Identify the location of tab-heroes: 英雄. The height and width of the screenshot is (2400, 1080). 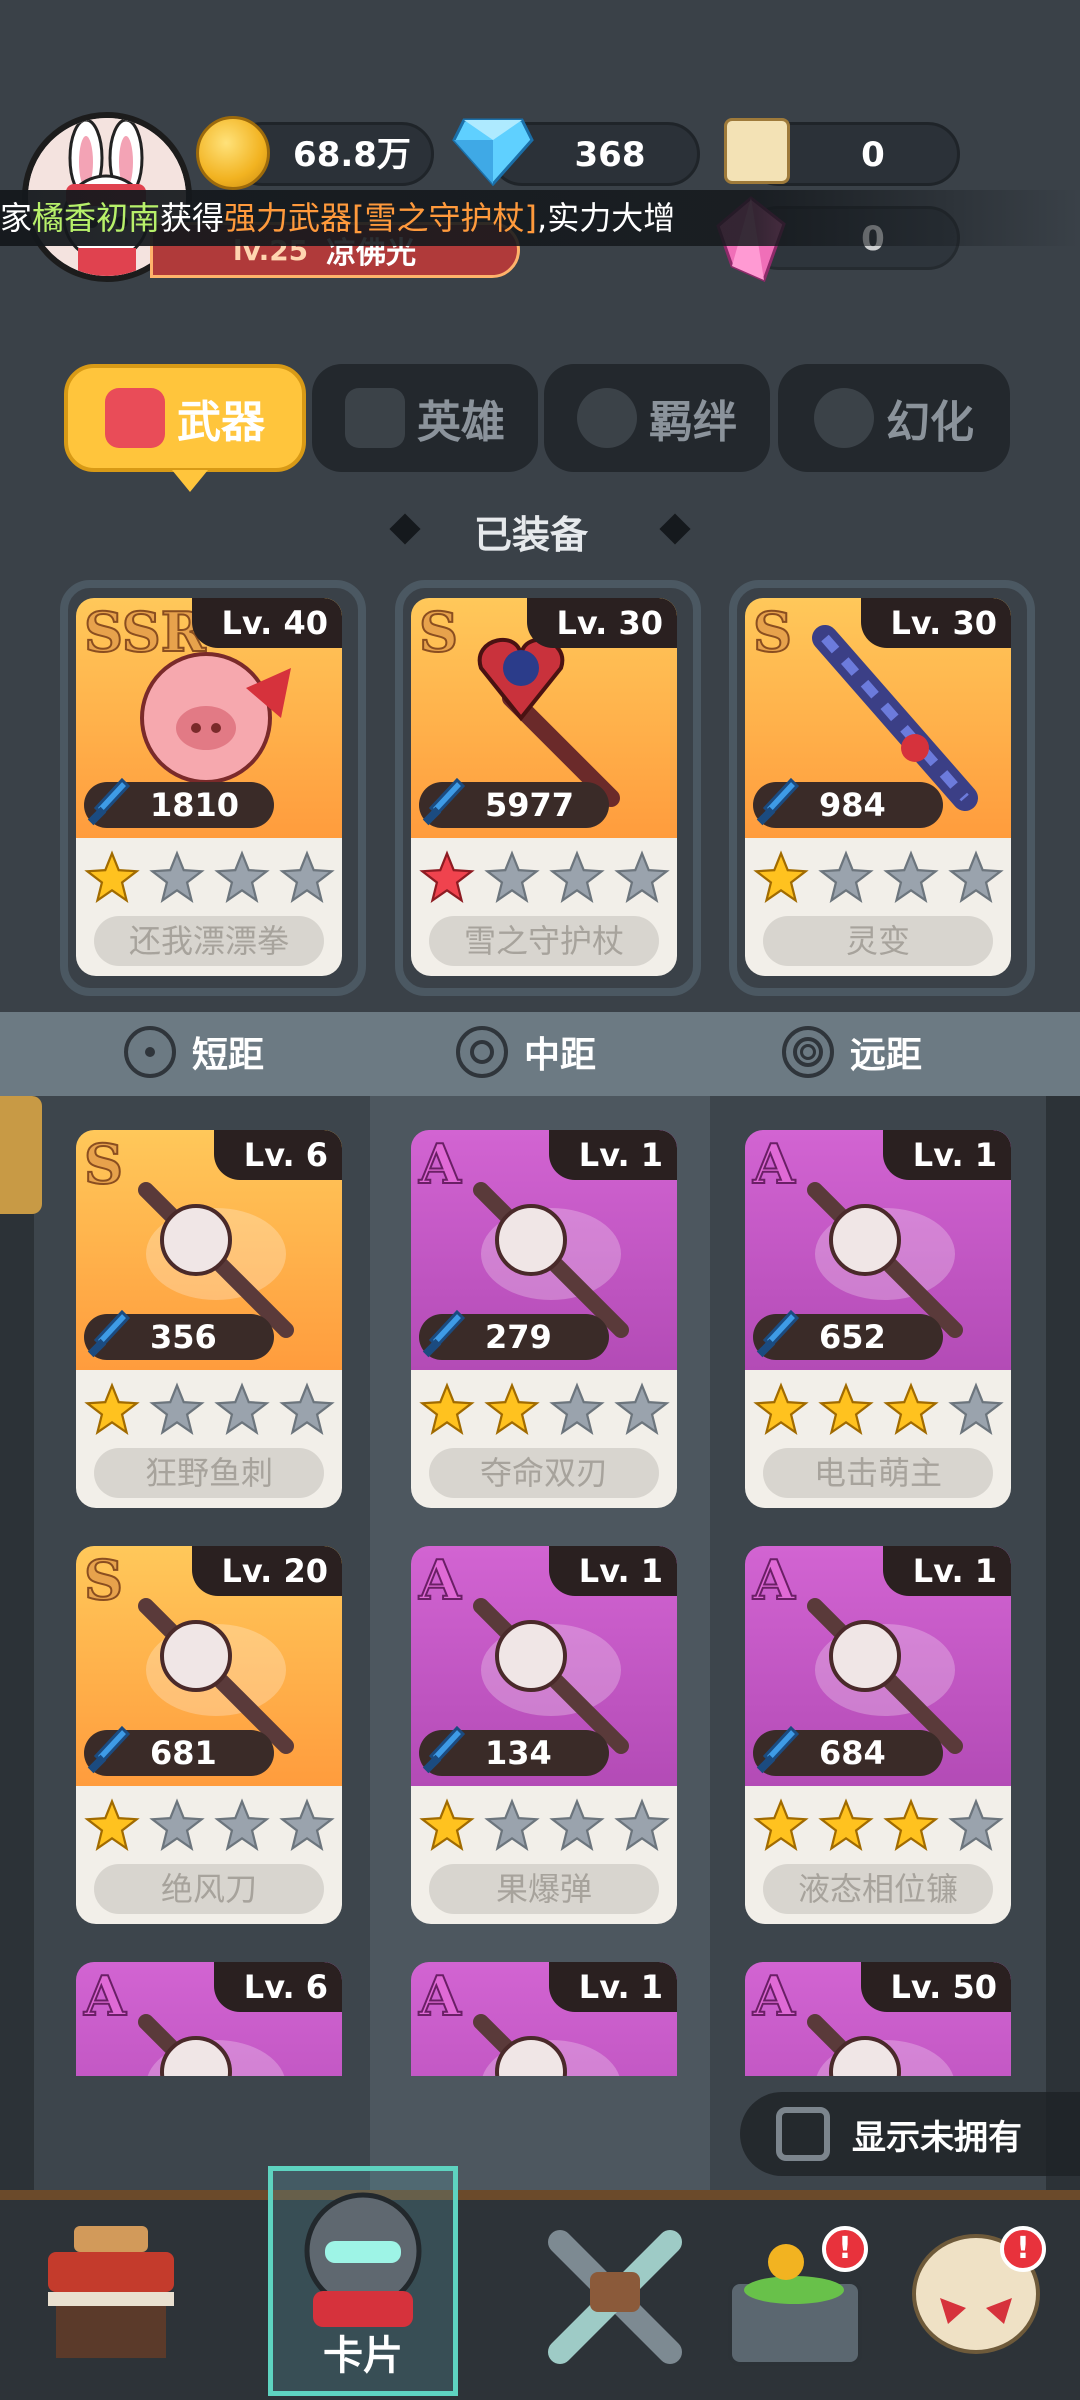
(425, 418).